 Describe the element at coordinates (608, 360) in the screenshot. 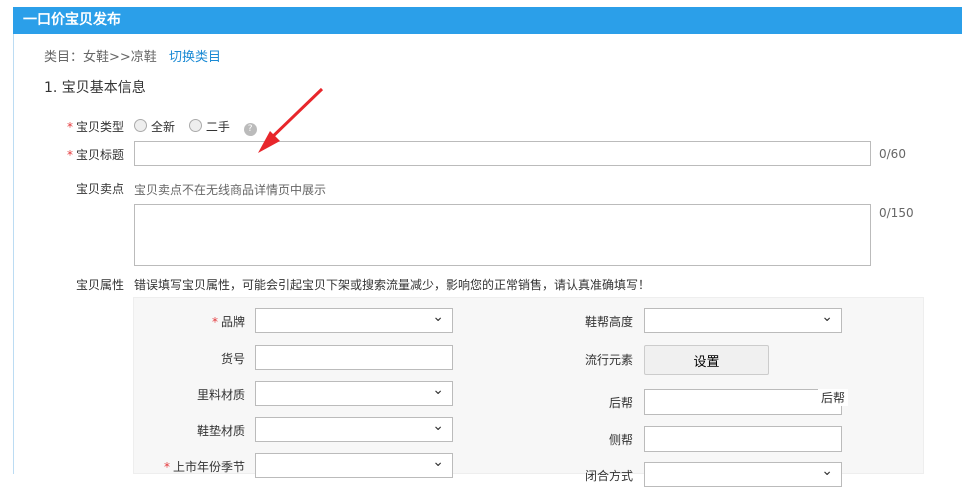

I see `fashion-element-label: 流行元素` at that location.